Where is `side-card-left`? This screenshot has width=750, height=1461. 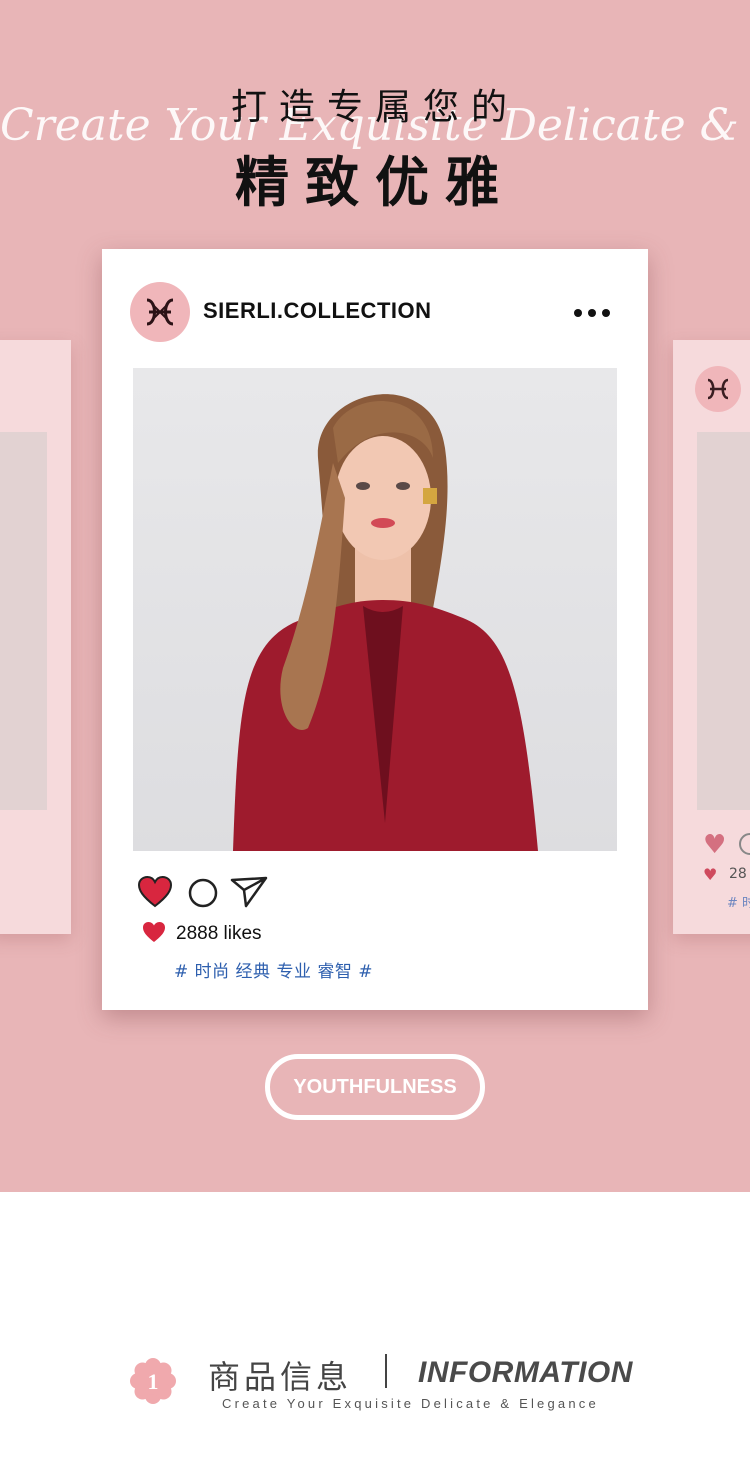 side-card-left is located at coordinates (35, 637).